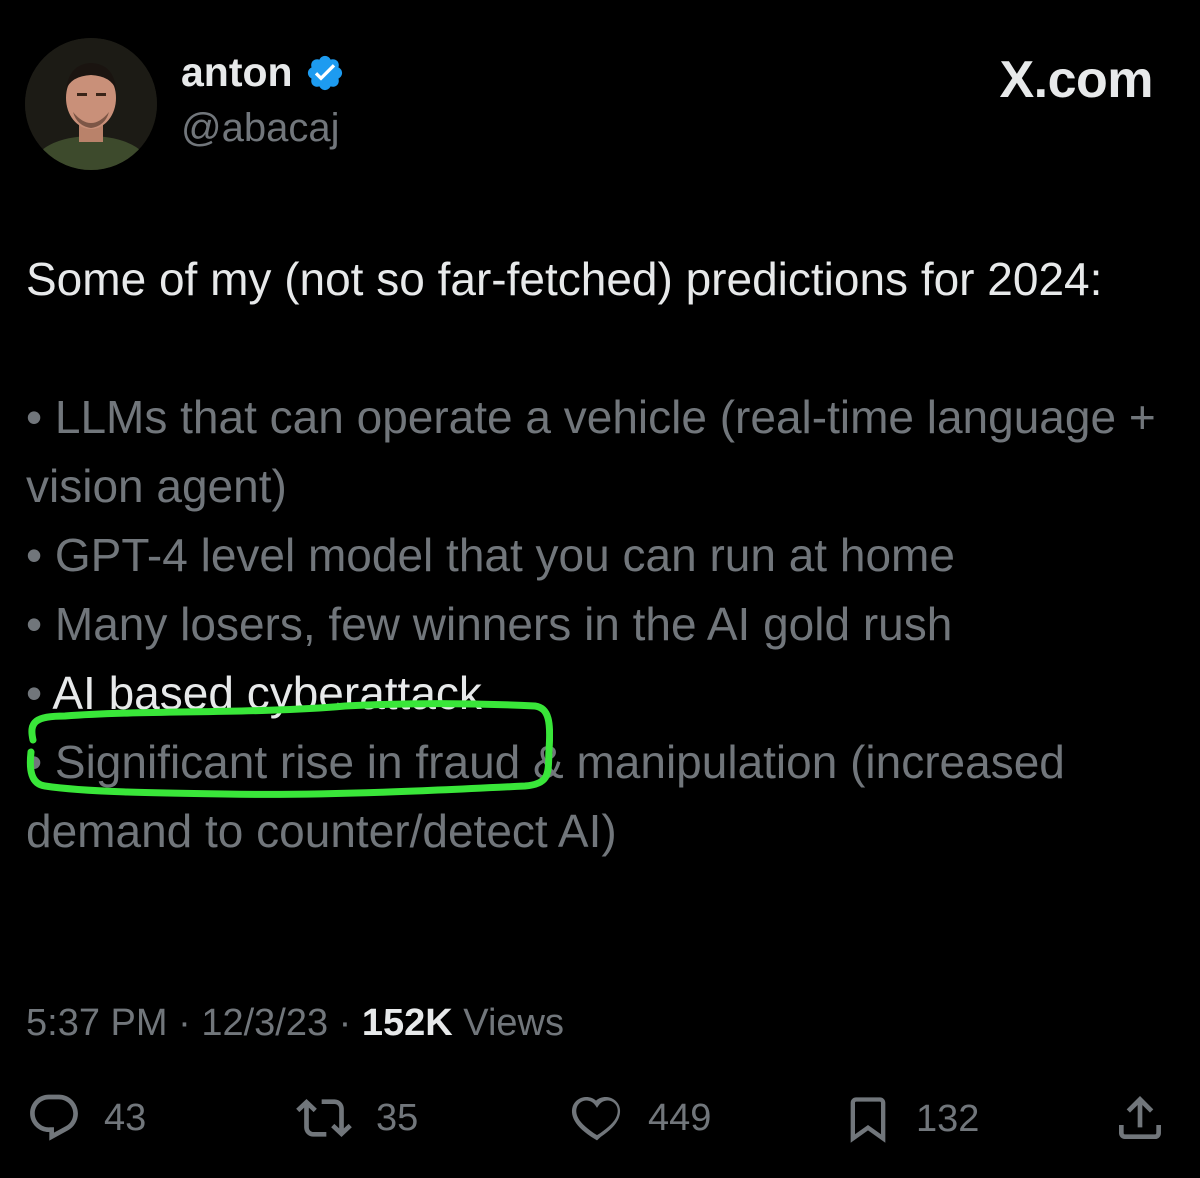  I want to click on bookmark-button: 132, so click(910, 1119).